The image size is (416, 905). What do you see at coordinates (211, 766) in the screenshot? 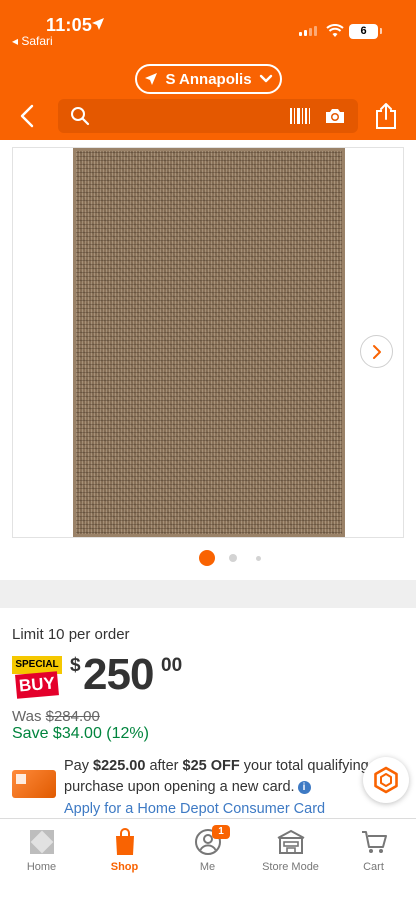
I see `offer-discount: $25 OFF` at bounding box center [211, 766].